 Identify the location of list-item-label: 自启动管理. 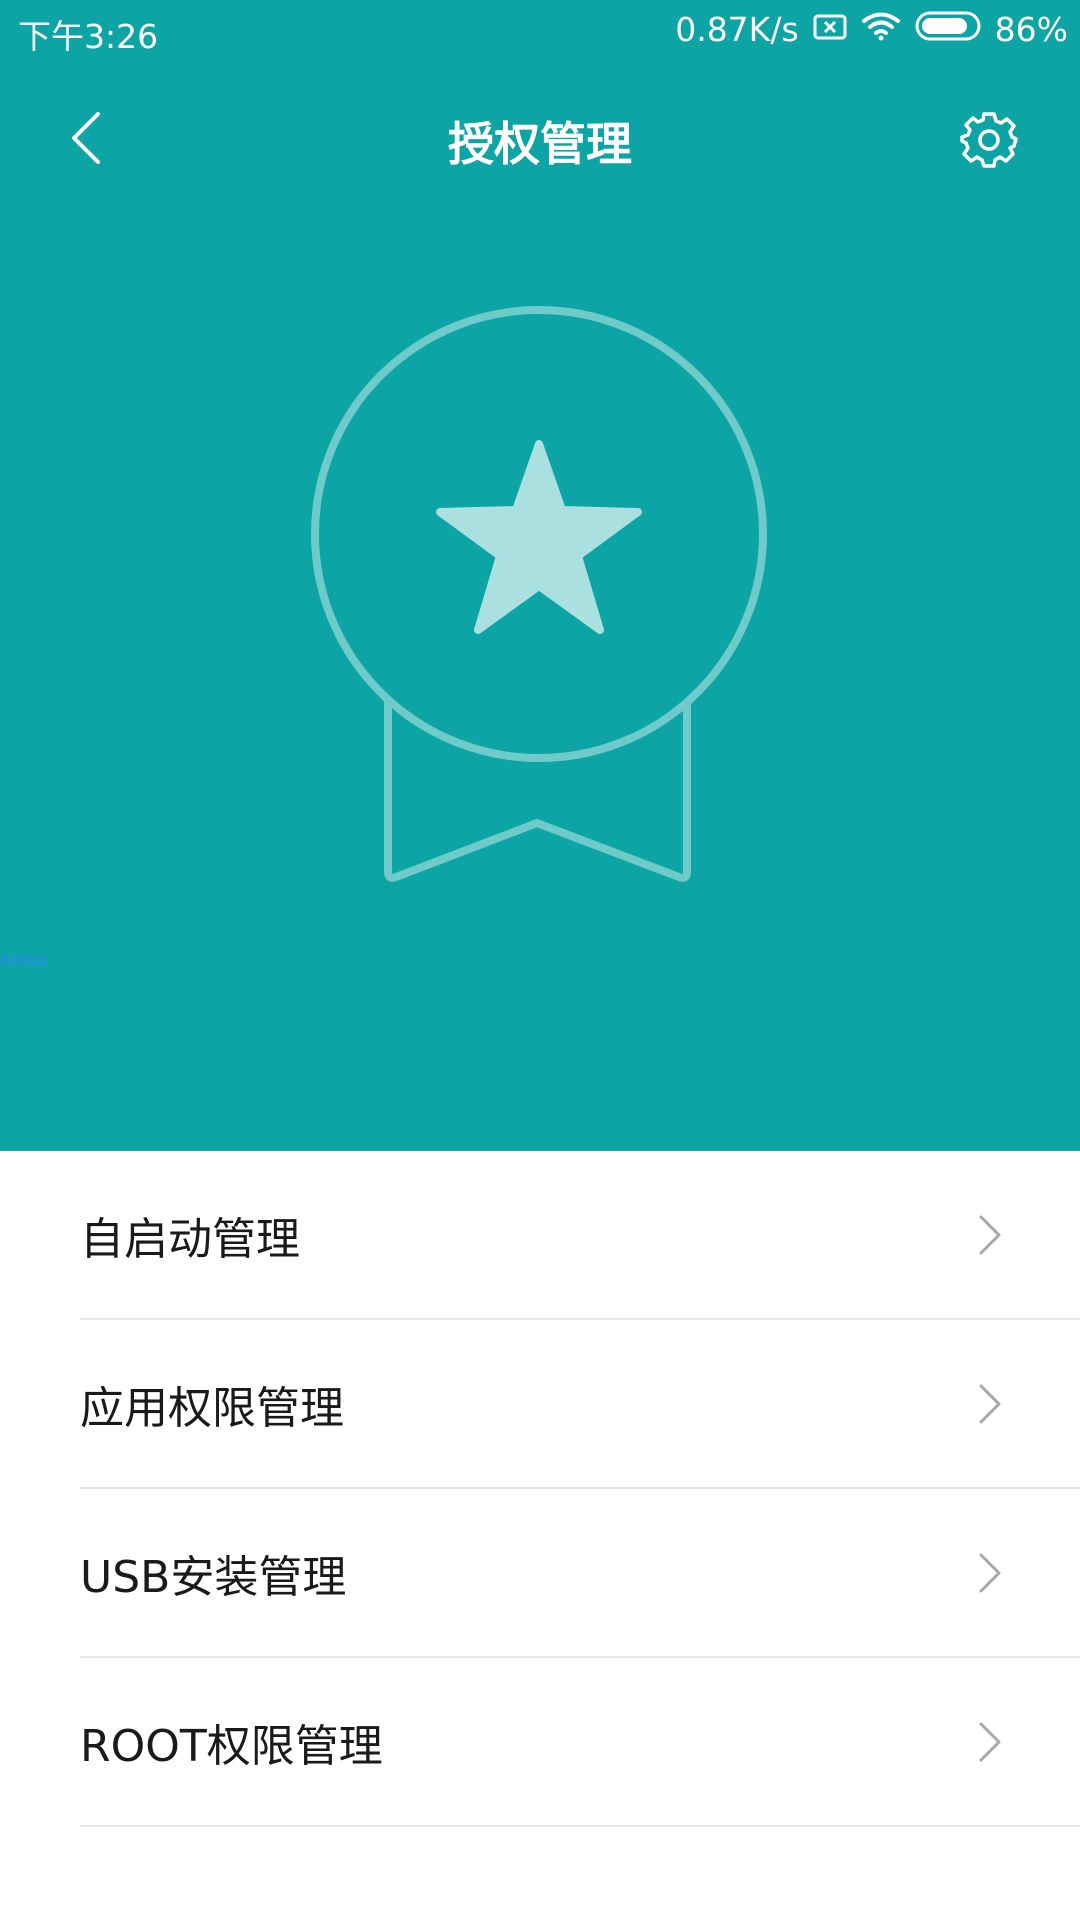
(190, 1239).